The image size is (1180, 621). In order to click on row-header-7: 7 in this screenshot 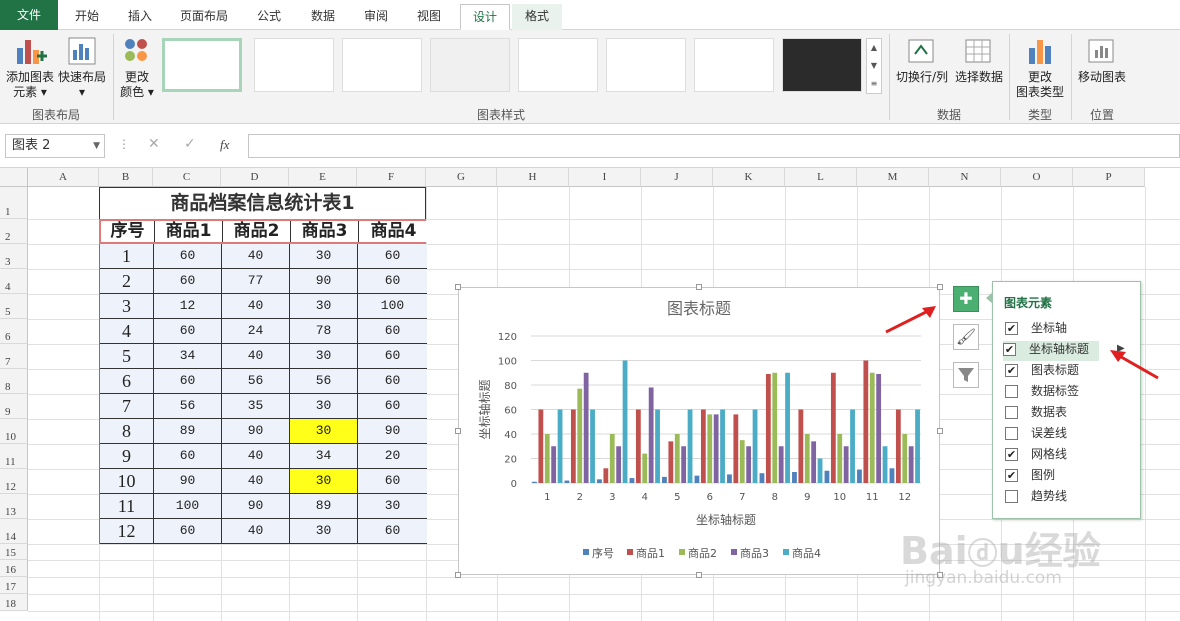, I will do `click(14, 356)`.